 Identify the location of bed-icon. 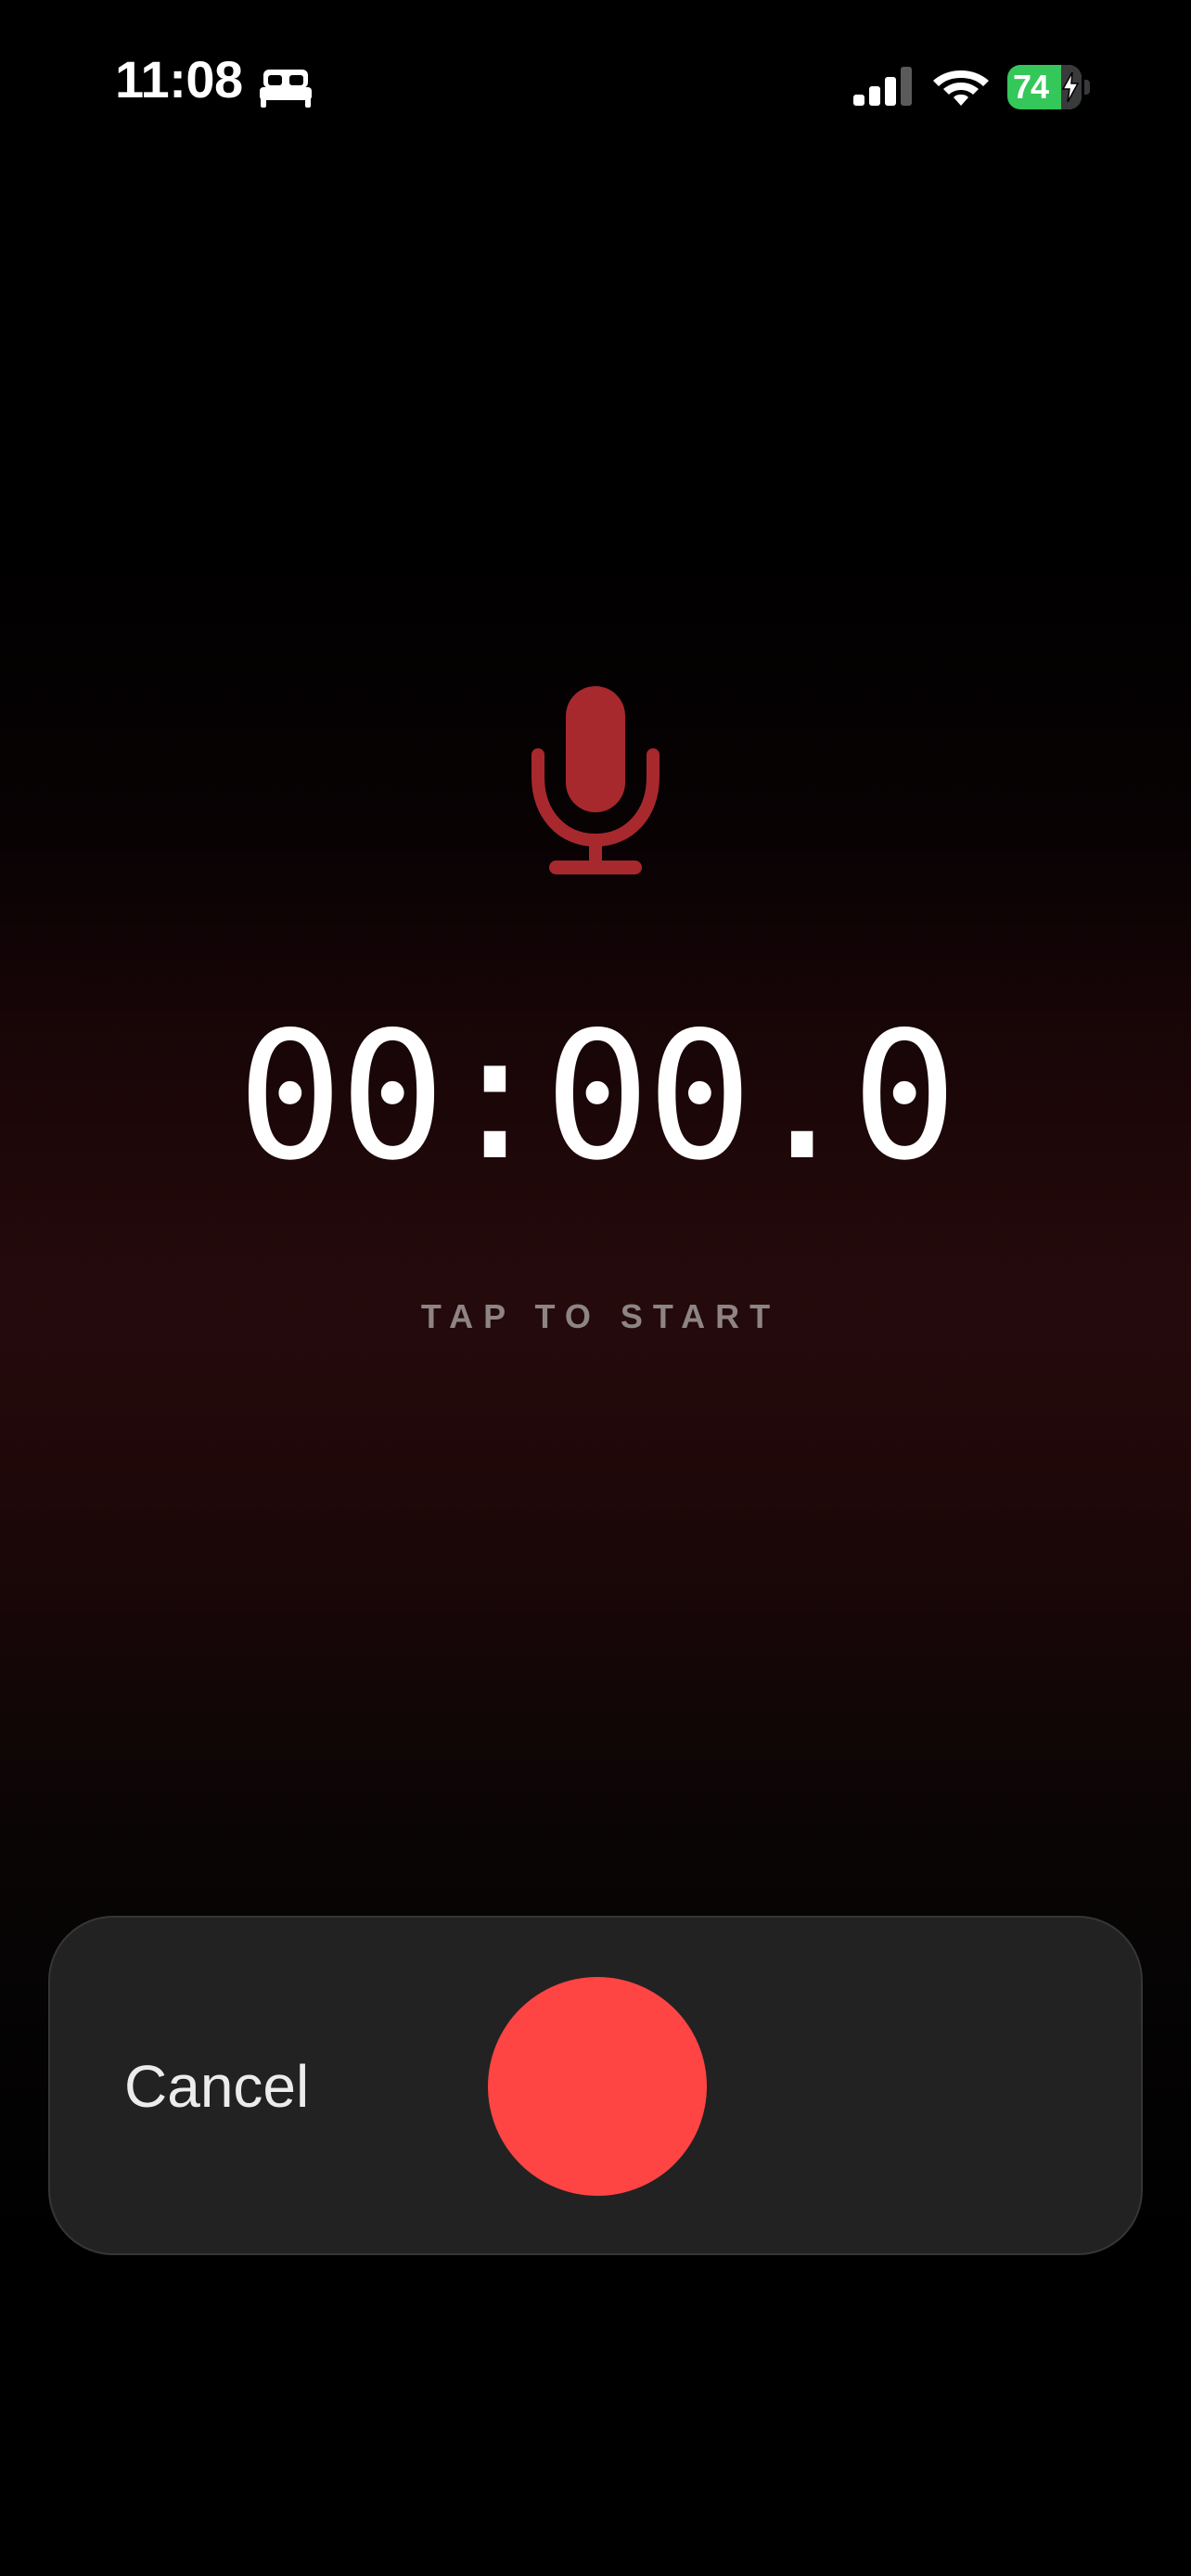
(286, 89).